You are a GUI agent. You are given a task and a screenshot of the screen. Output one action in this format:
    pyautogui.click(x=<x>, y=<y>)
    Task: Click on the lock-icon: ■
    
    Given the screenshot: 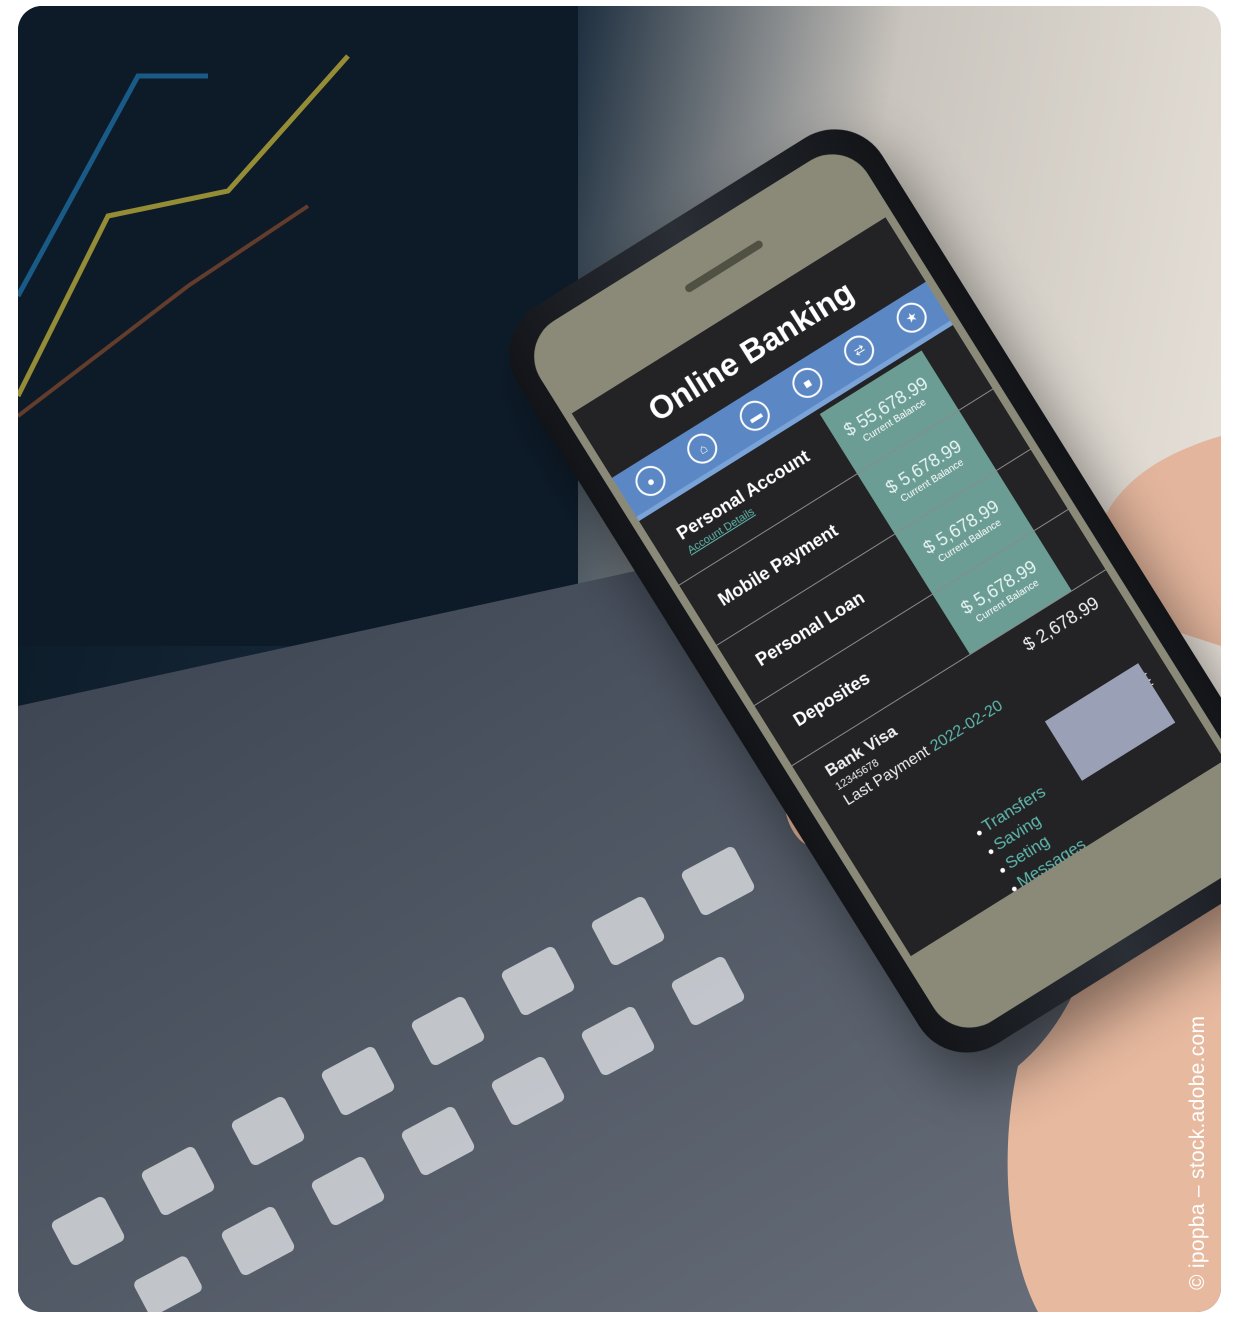 What is the action you would take?
    pyautogui.click(x=807, y=383)
    